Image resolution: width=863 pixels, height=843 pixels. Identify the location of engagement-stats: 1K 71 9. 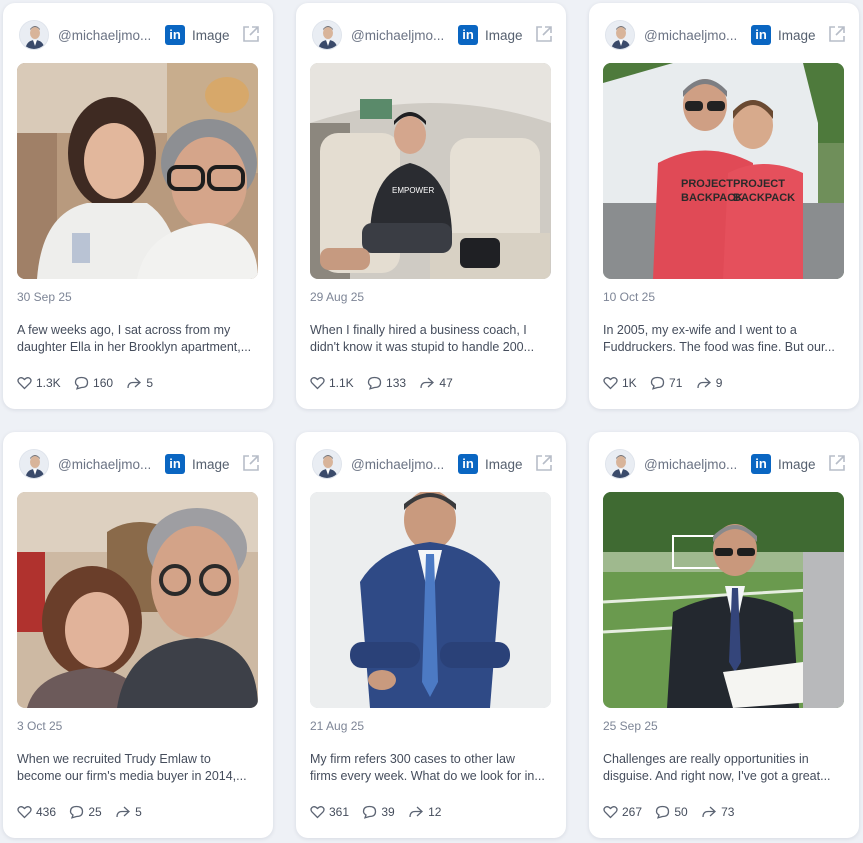
(667, 385).